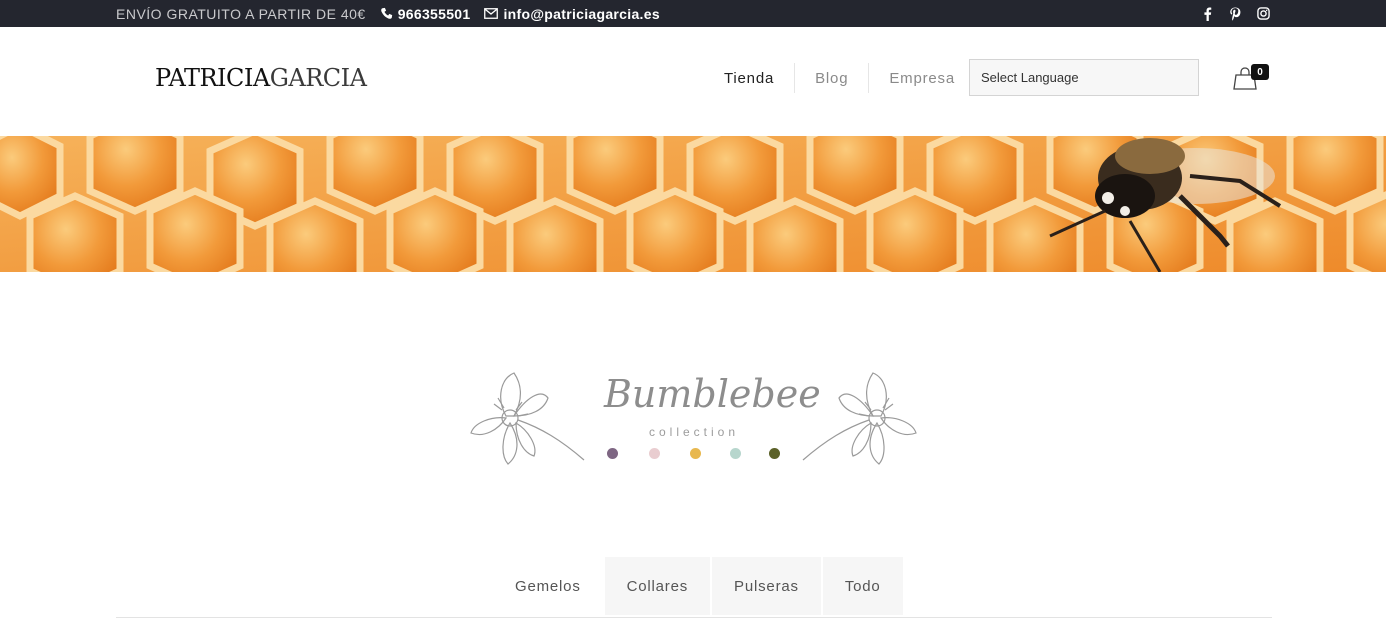  Describe the element at coordinates (774, 453) in the screenshot. I see `color-dot-olive` at that location.